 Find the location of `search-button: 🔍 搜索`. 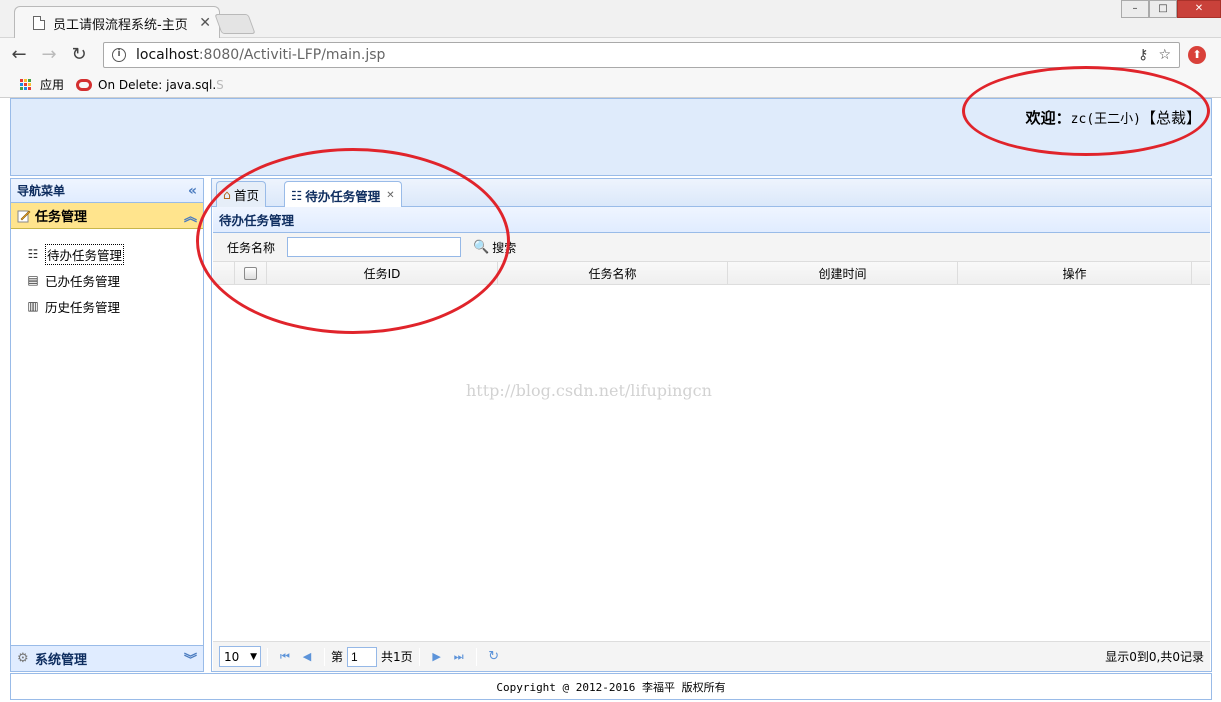

search-button: 🔍 搜索 is located at coordinates (494, 247).